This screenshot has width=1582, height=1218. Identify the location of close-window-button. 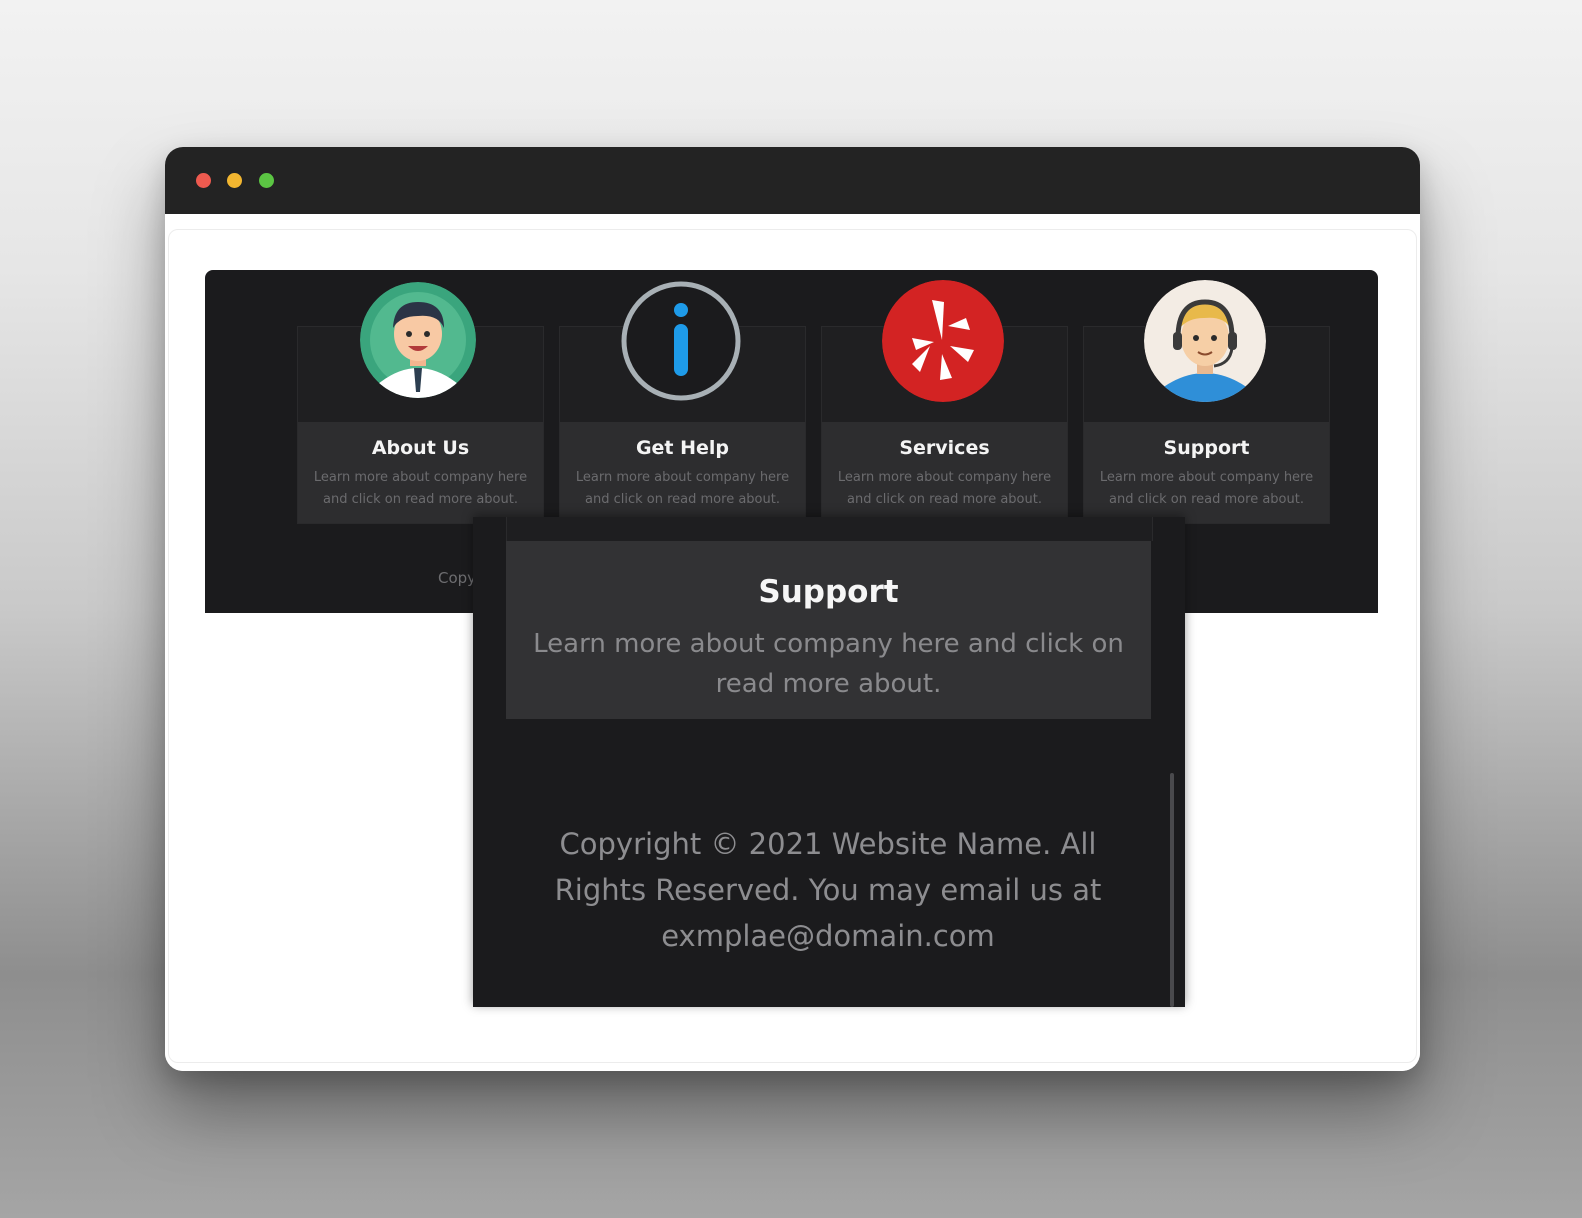
(203, 180).